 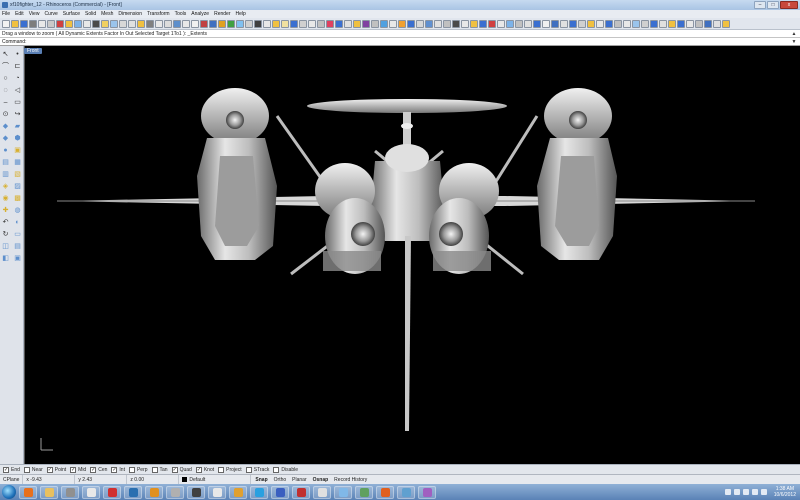 I want to click on taskbar-firefox-icon, so click(x=28, y=492).